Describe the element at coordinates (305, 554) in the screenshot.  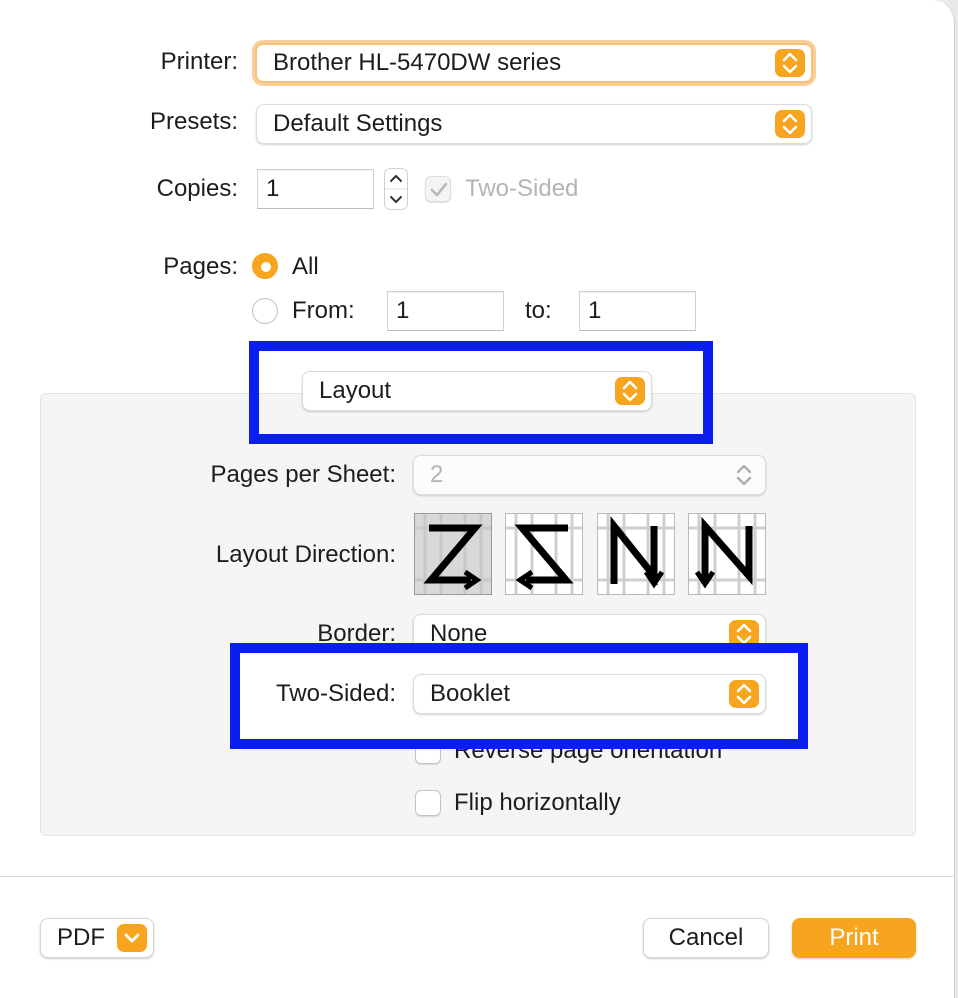
I see `layout-direction-label: Layout Direction:` at that location.